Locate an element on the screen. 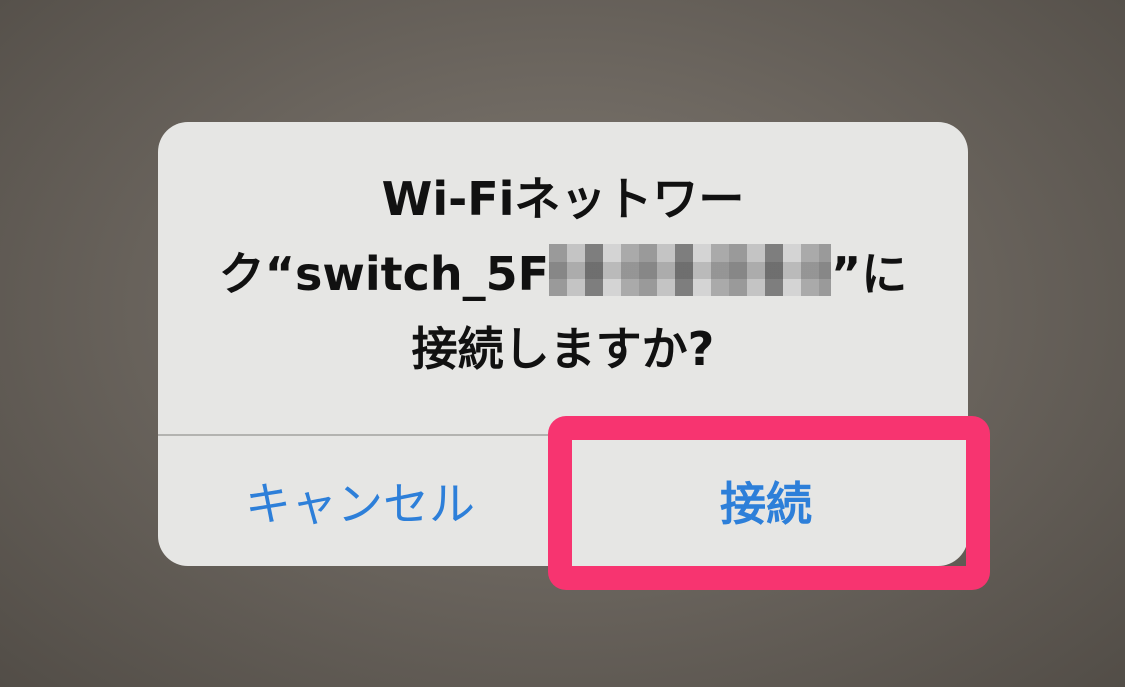  network-name-suffix: ”に is located at coordinates (869, 274).